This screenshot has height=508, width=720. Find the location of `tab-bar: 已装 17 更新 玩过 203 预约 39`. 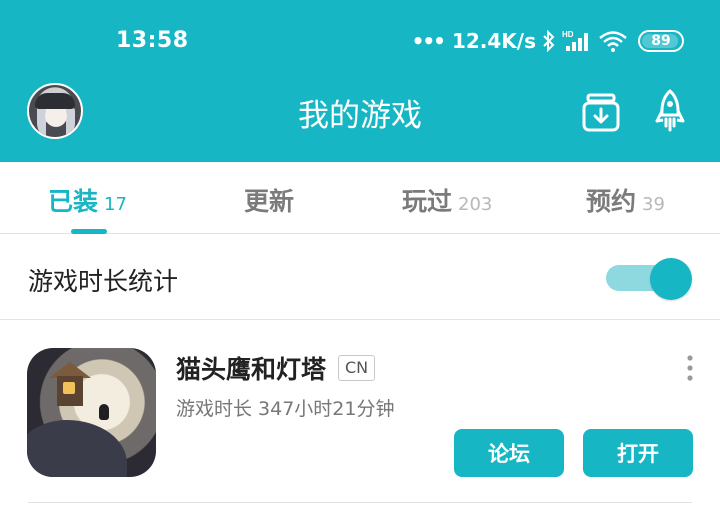

tab-bar: 已装 17 更新 玩过 203 预约 39 is located at coordinates (360, 198).